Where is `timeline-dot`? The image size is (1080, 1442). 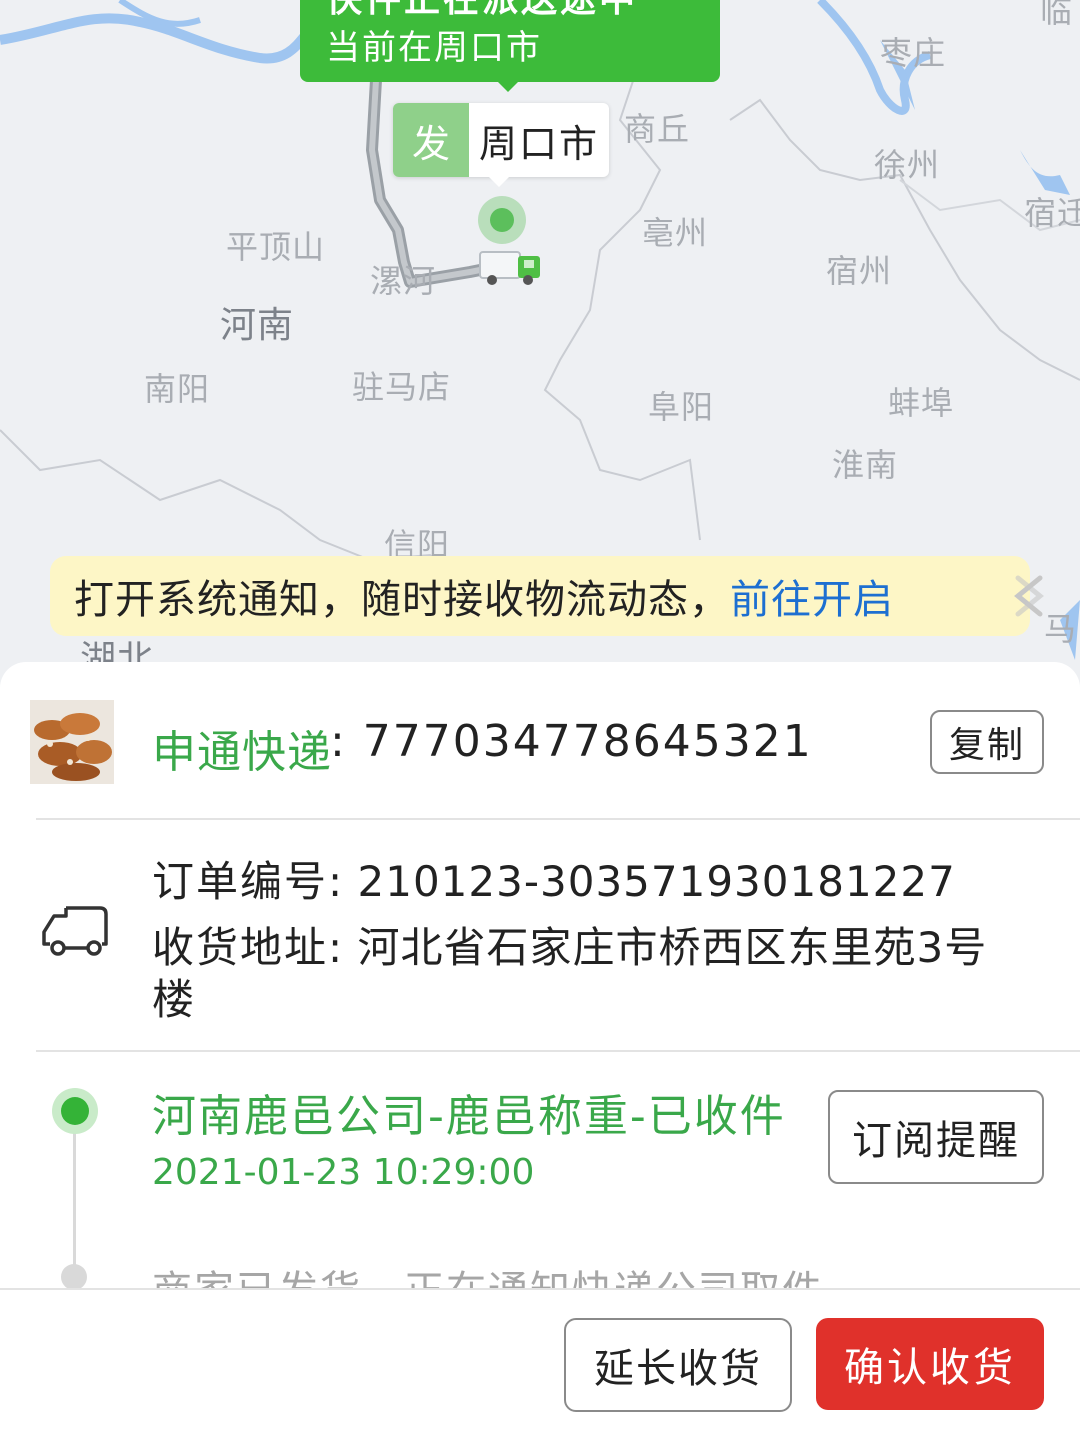
timeline-dot is located at coordinates (74, 1276).